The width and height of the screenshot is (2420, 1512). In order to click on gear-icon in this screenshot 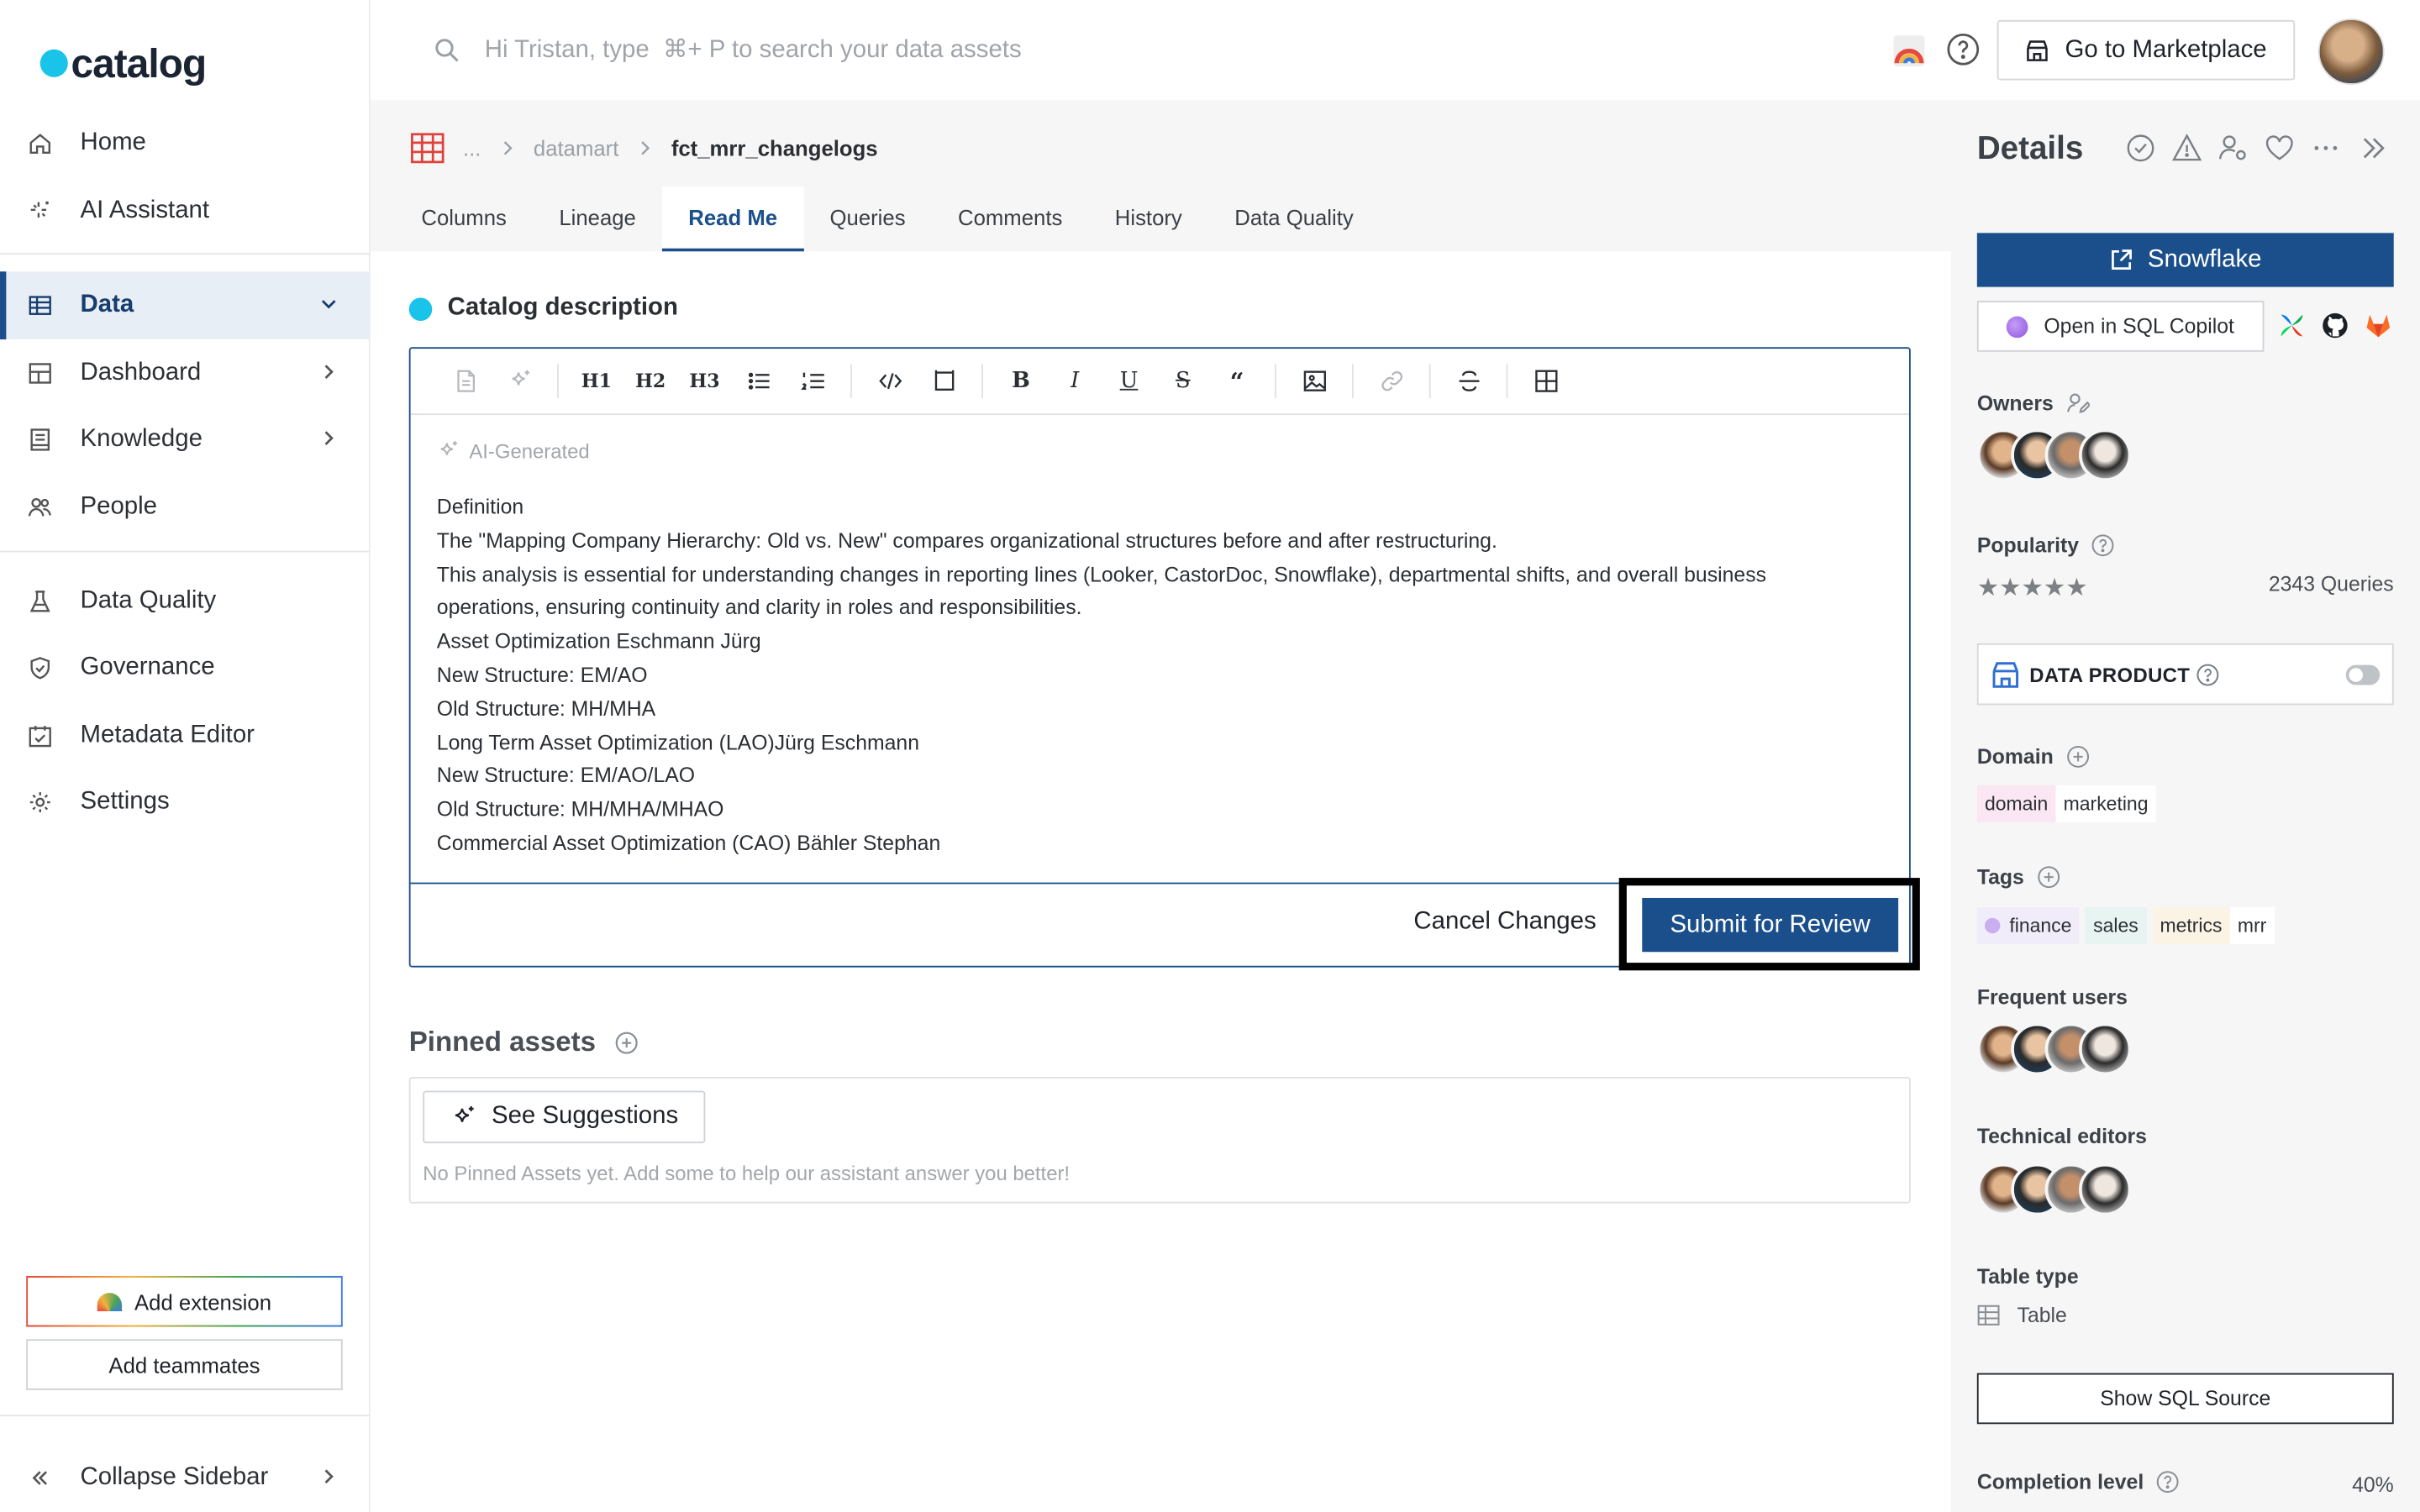, I will do `click(40, 802)`.